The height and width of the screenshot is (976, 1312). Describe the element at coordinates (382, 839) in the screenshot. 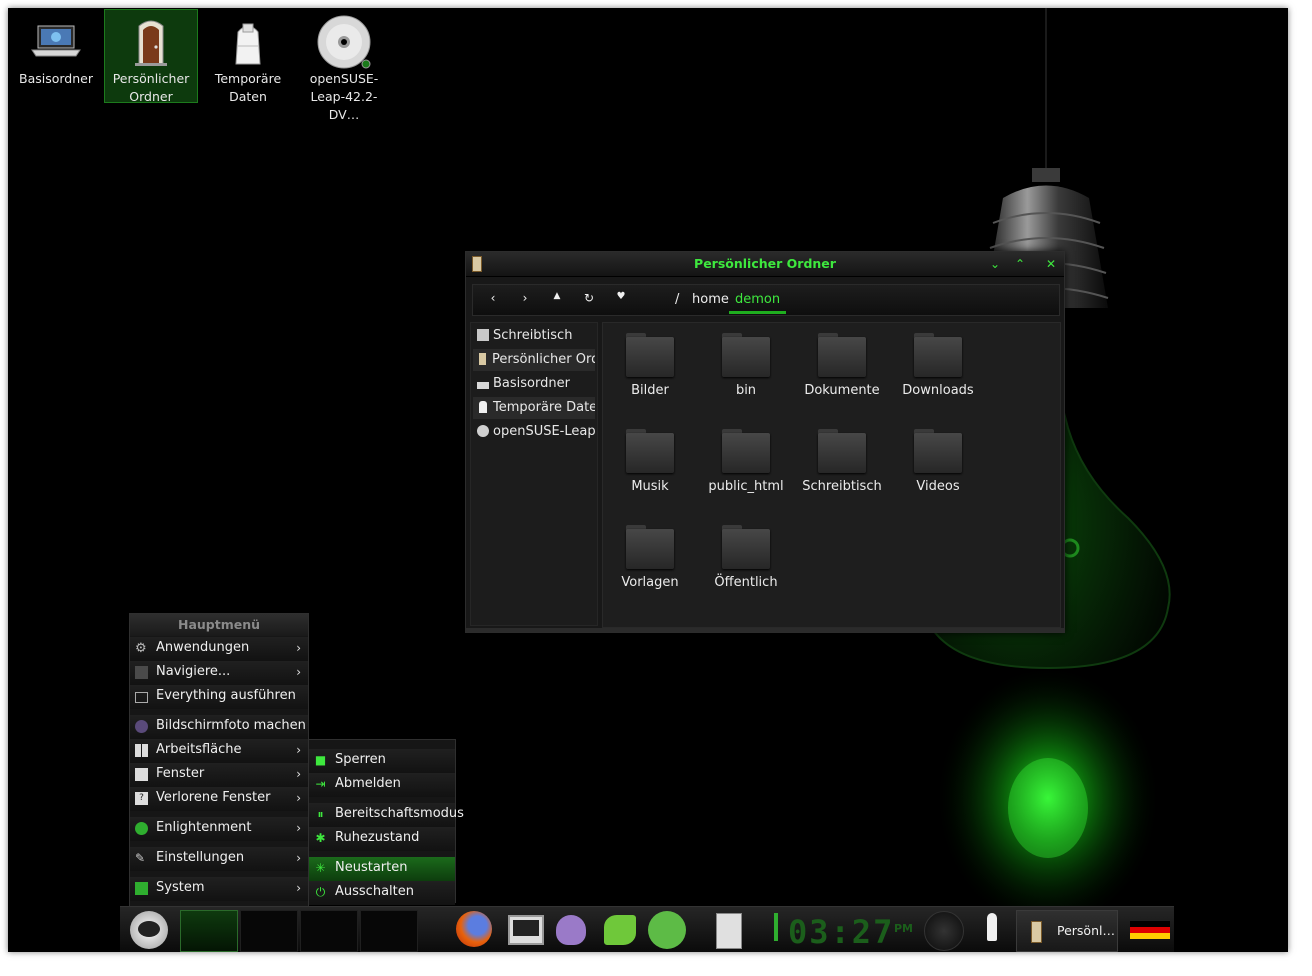

I see `submenu-item-ruhezustand: ✱ Ruhezustand` at that location.